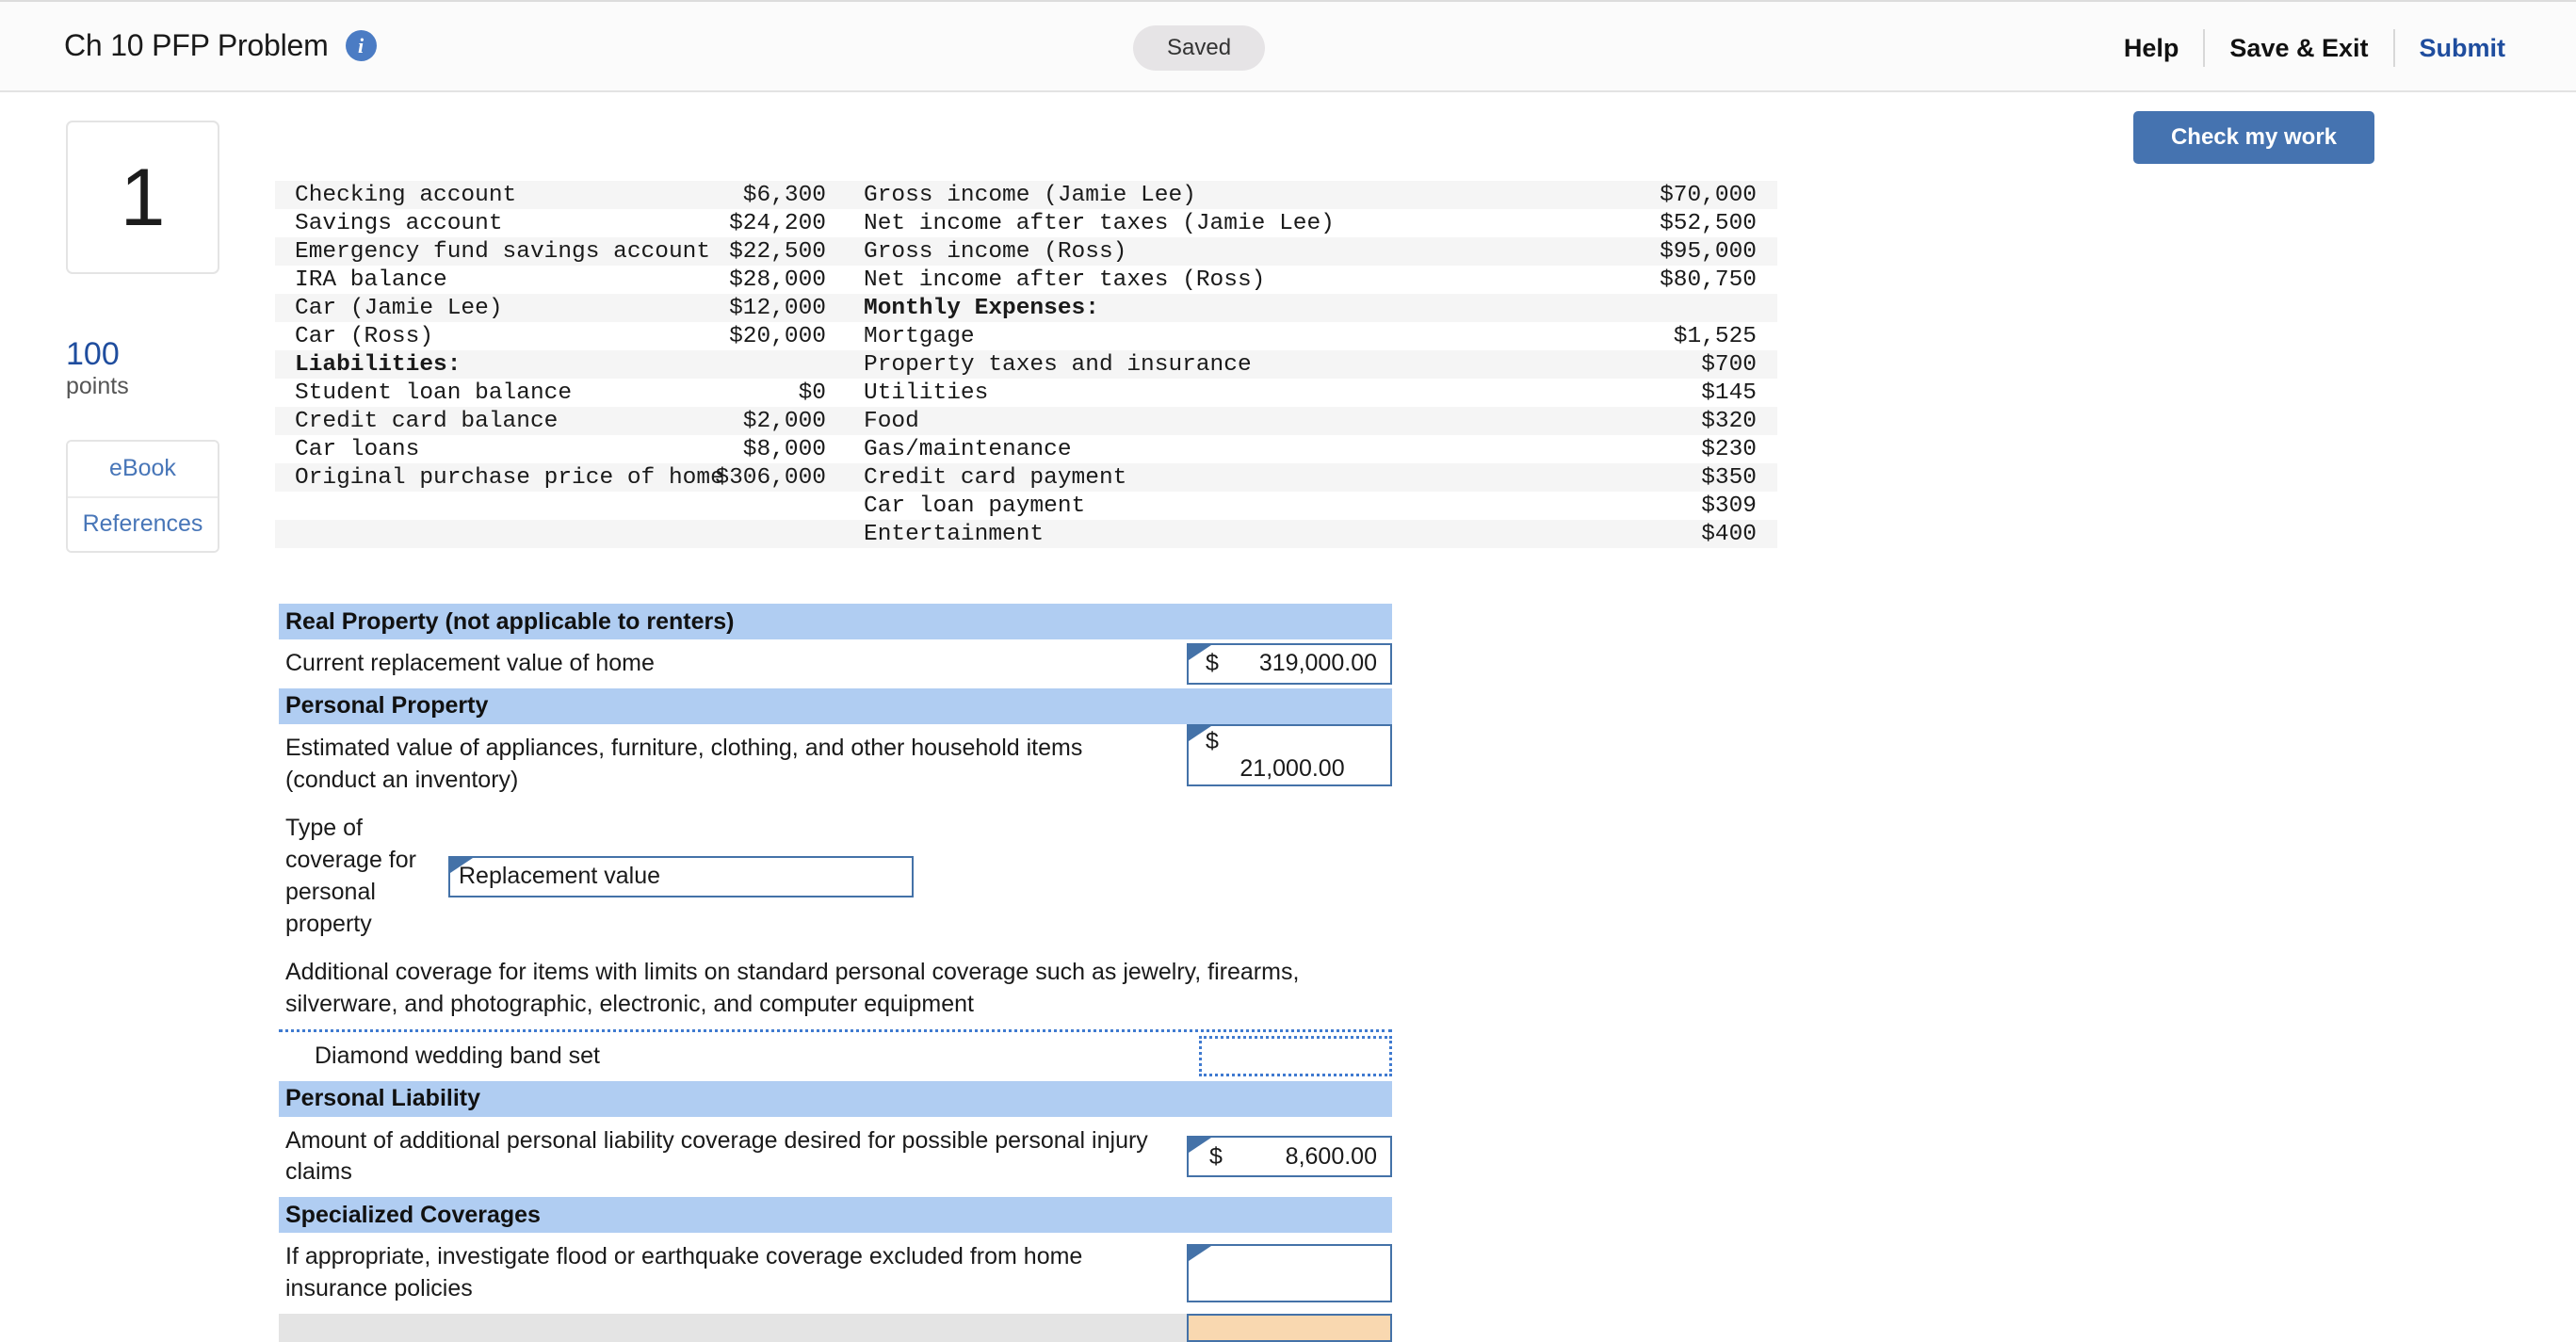 This screenshot has width=2576, height=1342. Describe the element at coordinates (1199, 48) in the screenshot. I see `status-badge: Saved` at that location.